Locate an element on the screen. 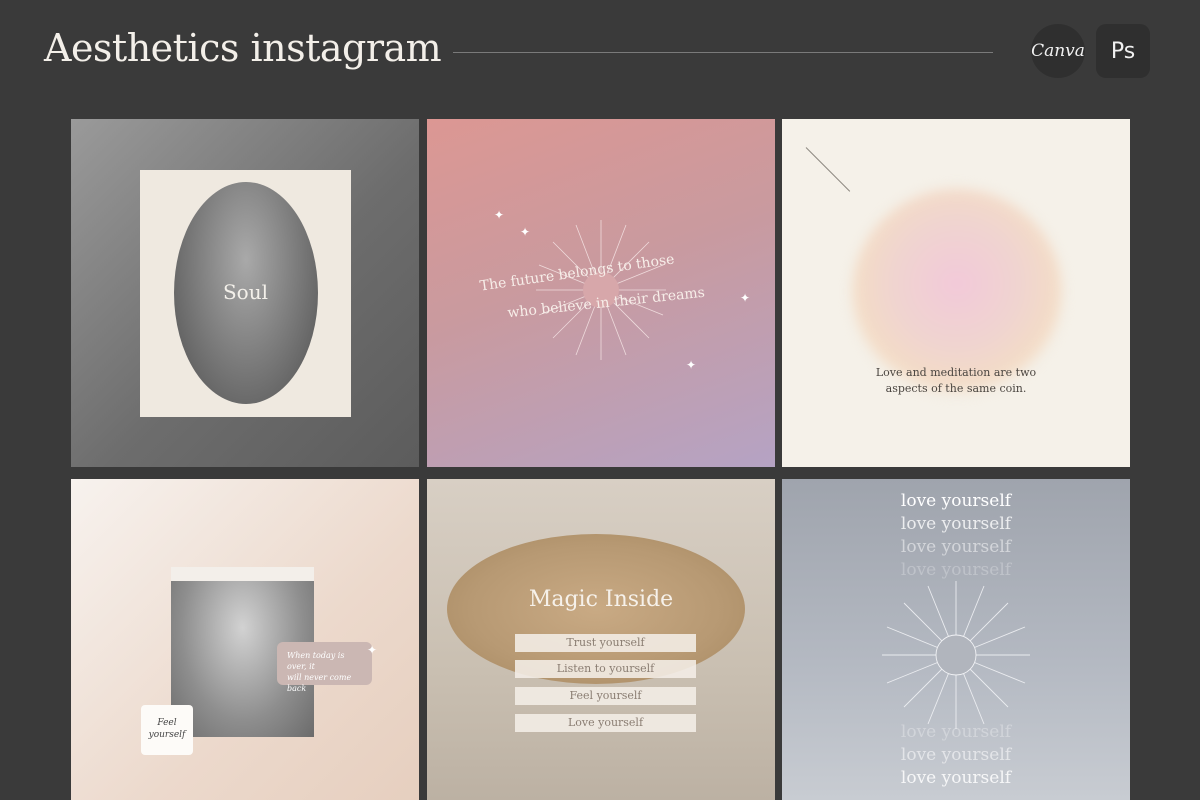 This screenshot has height=800, width=1200. diagonal-line is located at coordinates (828, 169).